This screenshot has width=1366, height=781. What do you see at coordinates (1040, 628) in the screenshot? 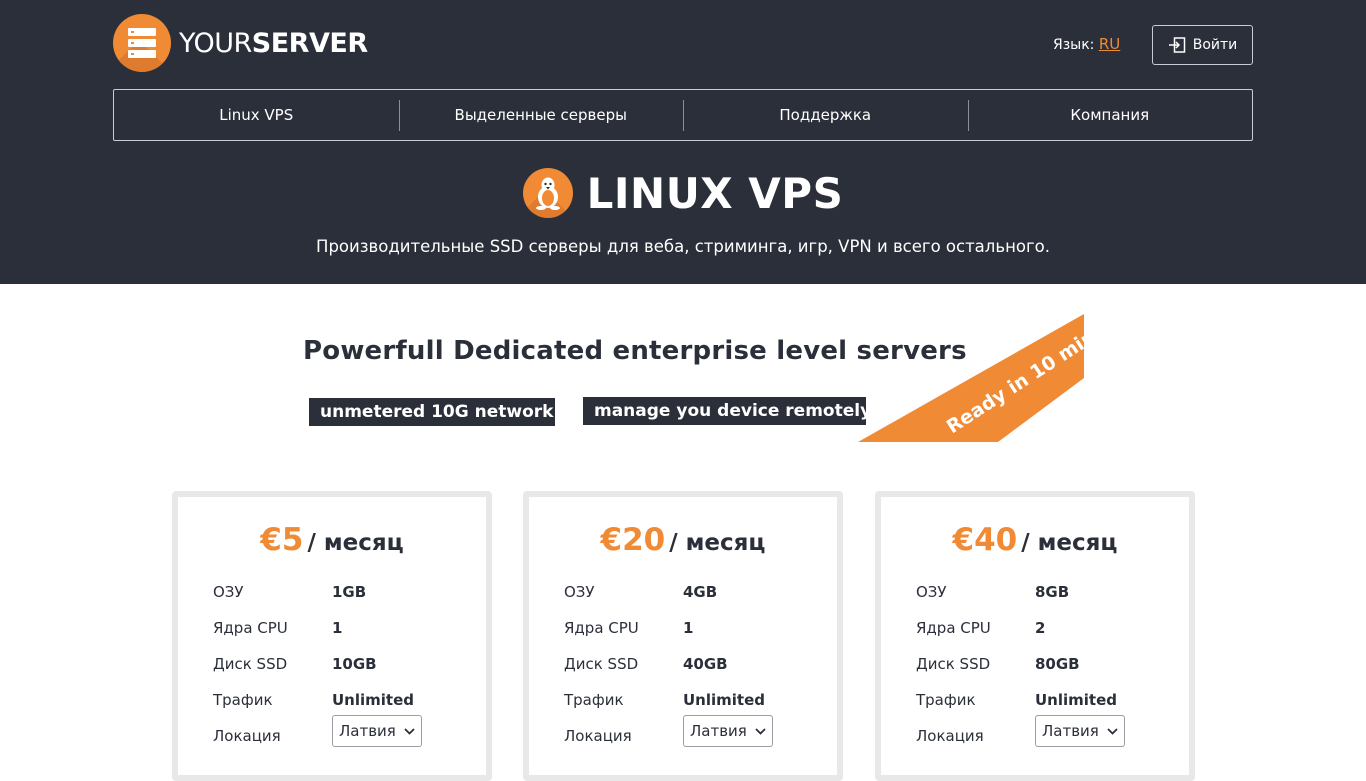
I see `spec-value-cpu: 2` at bounding box center [1040, 628].